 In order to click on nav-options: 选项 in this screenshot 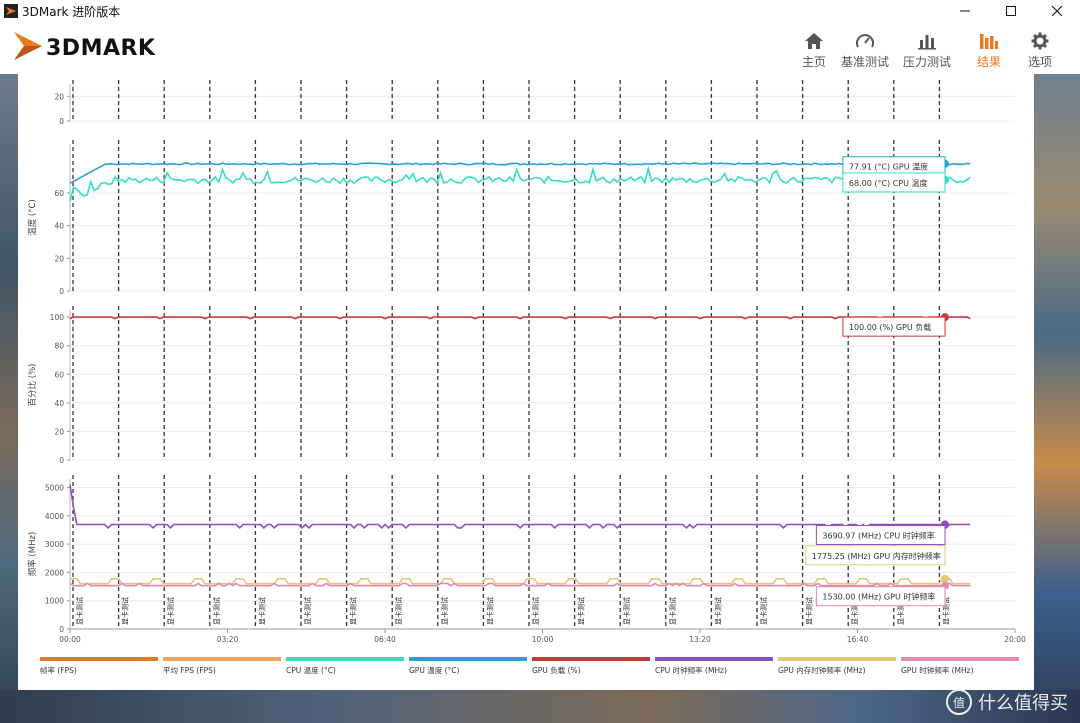, I will do `click(1040, 48)`.